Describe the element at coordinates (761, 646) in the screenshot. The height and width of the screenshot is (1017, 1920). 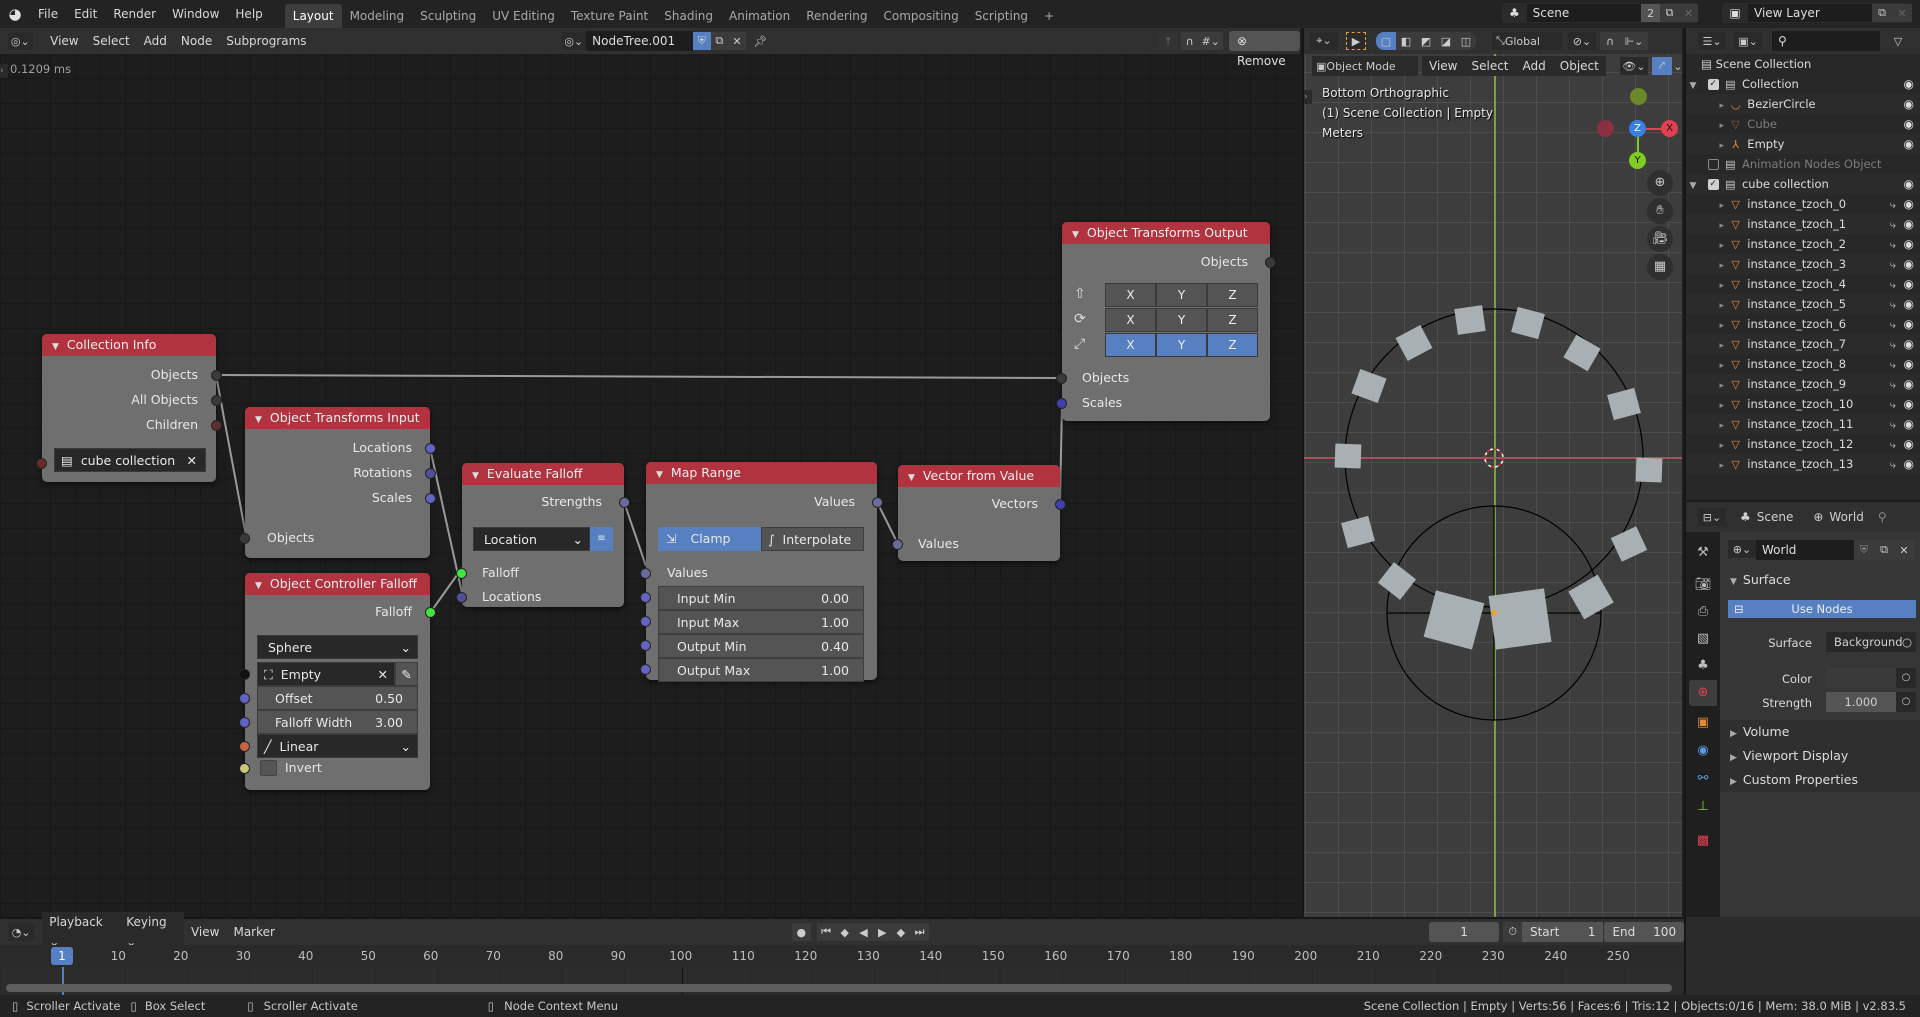
I see `output-min-field: Output Min 0.40` at that location.